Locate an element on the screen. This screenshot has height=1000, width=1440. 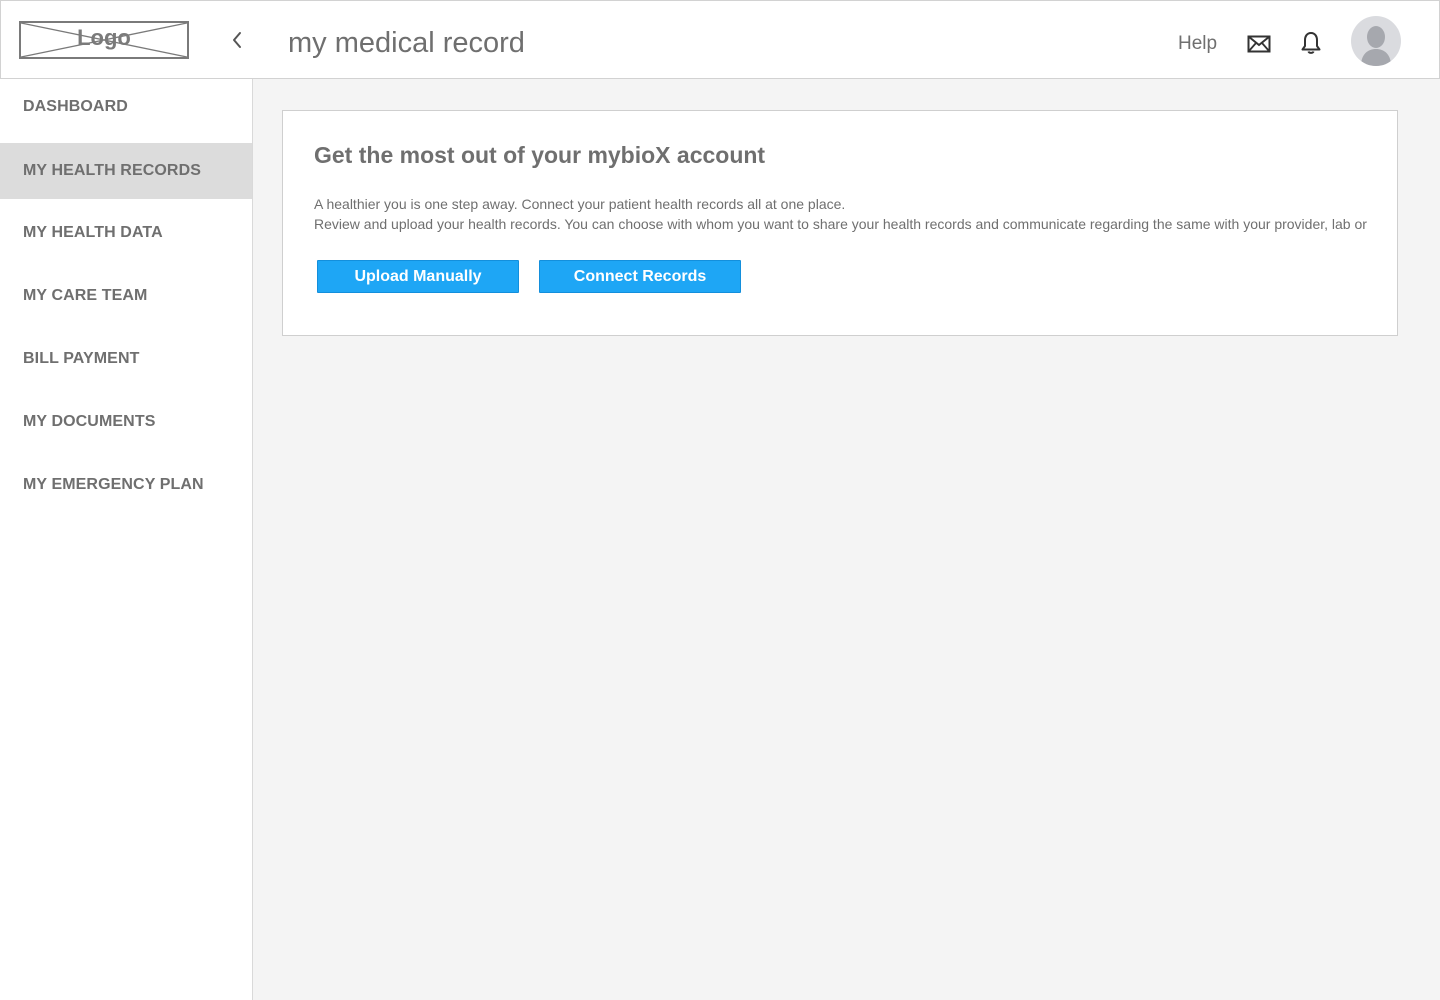
avatar-icon is located at coordinates (1376, 46).